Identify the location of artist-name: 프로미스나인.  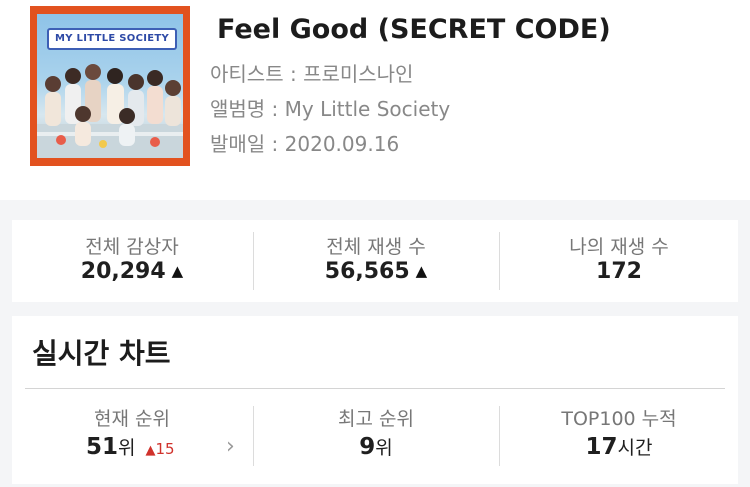
(358, 74).